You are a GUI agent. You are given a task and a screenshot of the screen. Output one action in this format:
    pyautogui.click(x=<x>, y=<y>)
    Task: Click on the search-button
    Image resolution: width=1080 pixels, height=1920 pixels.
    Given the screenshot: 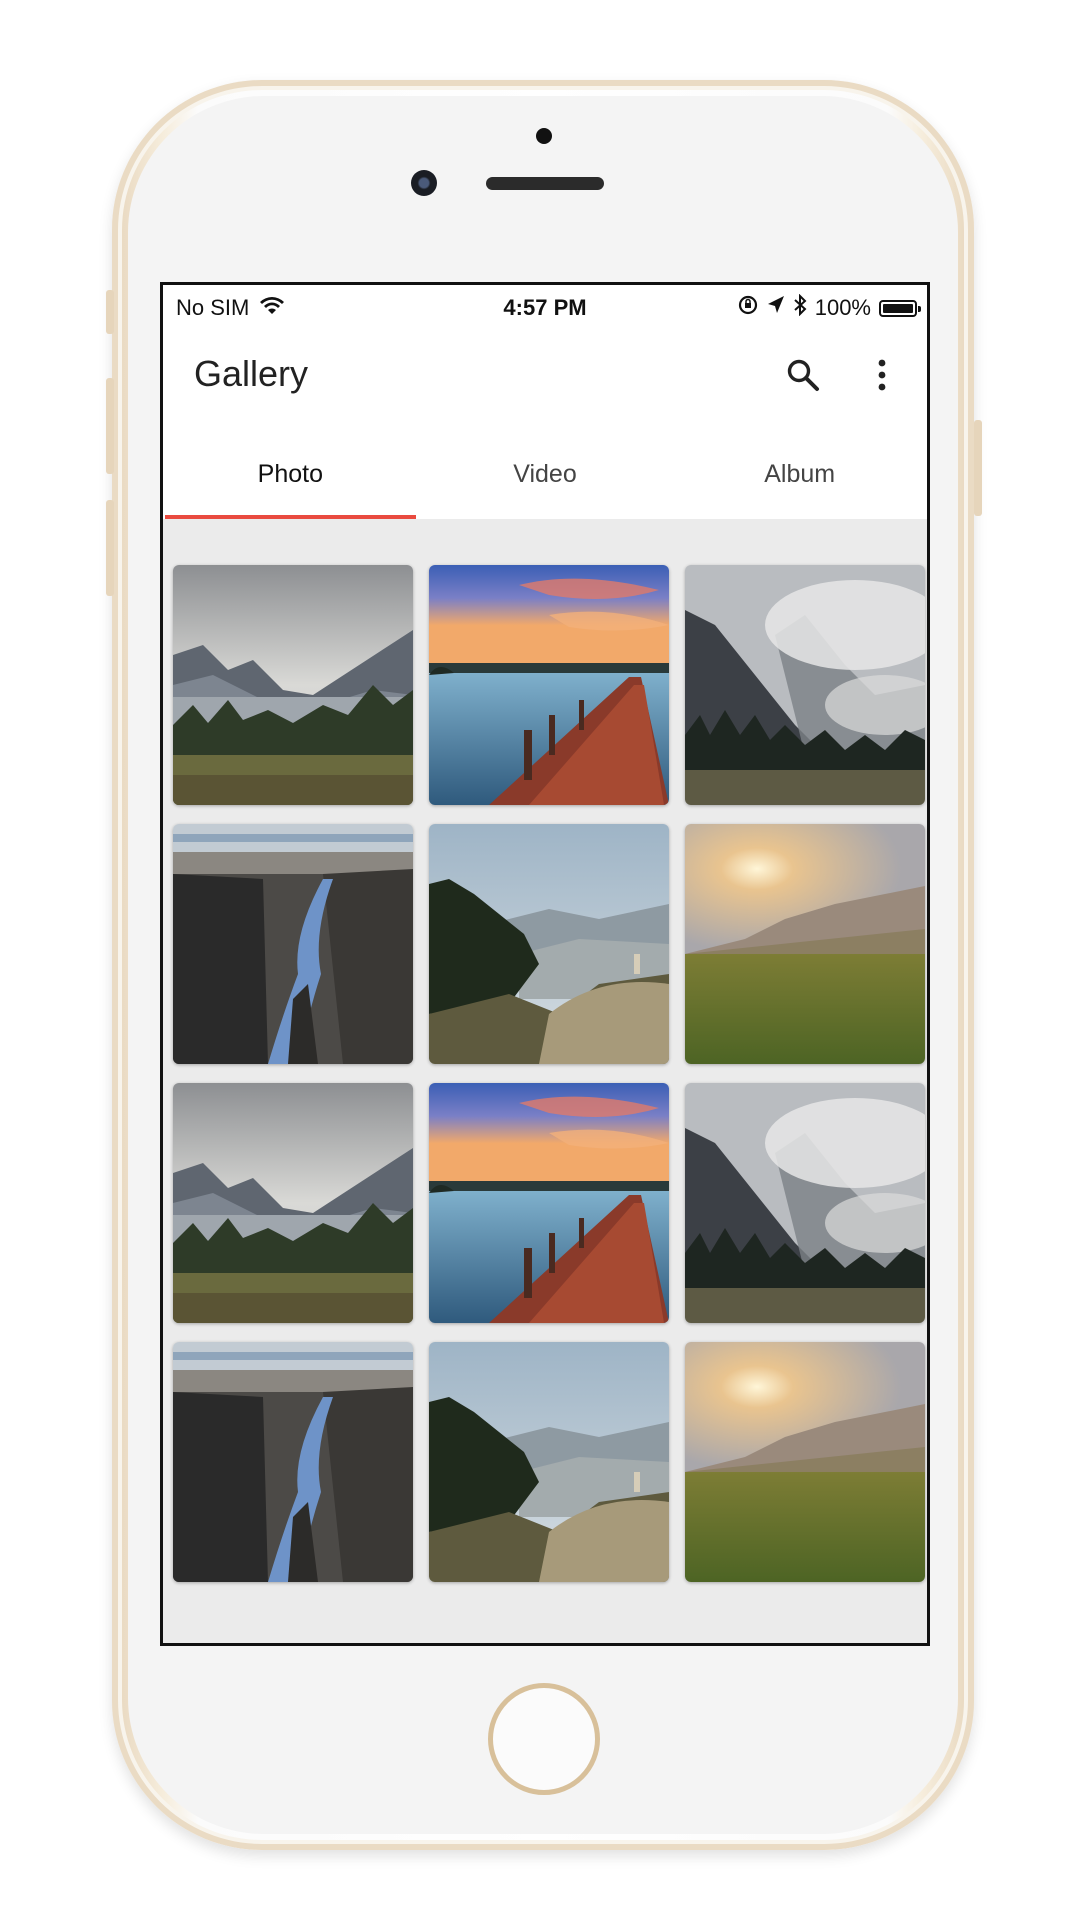 What is the action you would take?
    pyautogui.click(x=803, y=375)
    